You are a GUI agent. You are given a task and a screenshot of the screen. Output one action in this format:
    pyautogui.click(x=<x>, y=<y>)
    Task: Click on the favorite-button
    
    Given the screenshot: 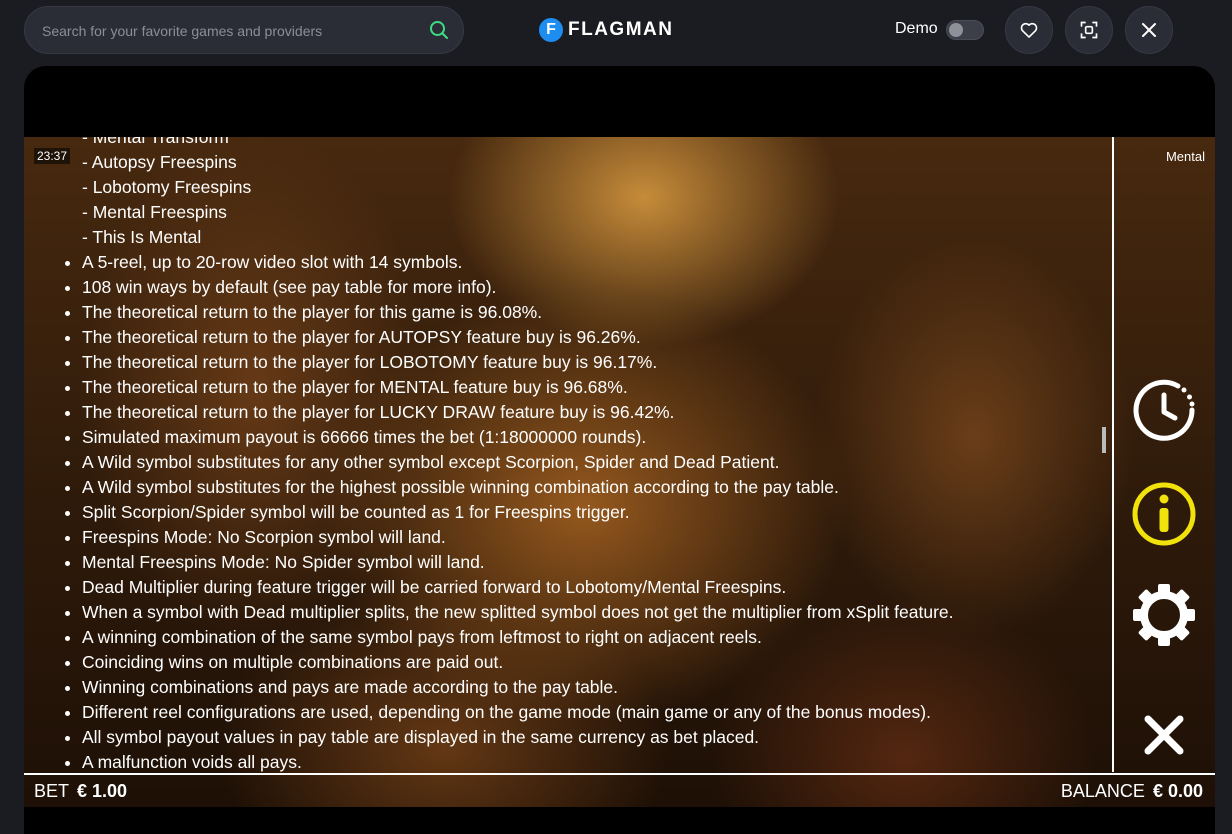 What is the action you would take?
    pyautogui.click(x=1029, y=30)
    